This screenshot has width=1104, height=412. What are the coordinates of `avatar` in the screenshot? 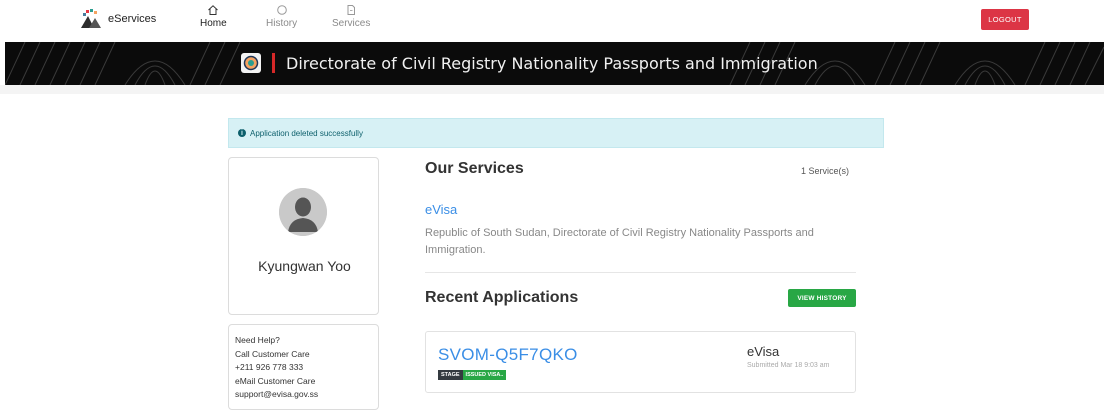 It's located at (303, 212).